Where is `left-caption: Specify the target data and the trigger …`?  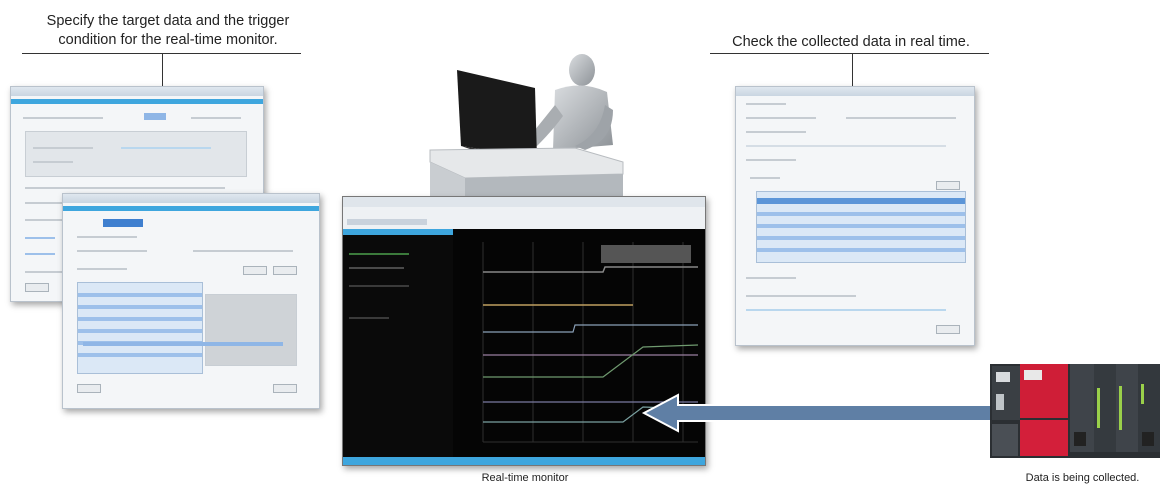 left-caption: Specify the target data and the trigger … is located at coordinates (168, 30).